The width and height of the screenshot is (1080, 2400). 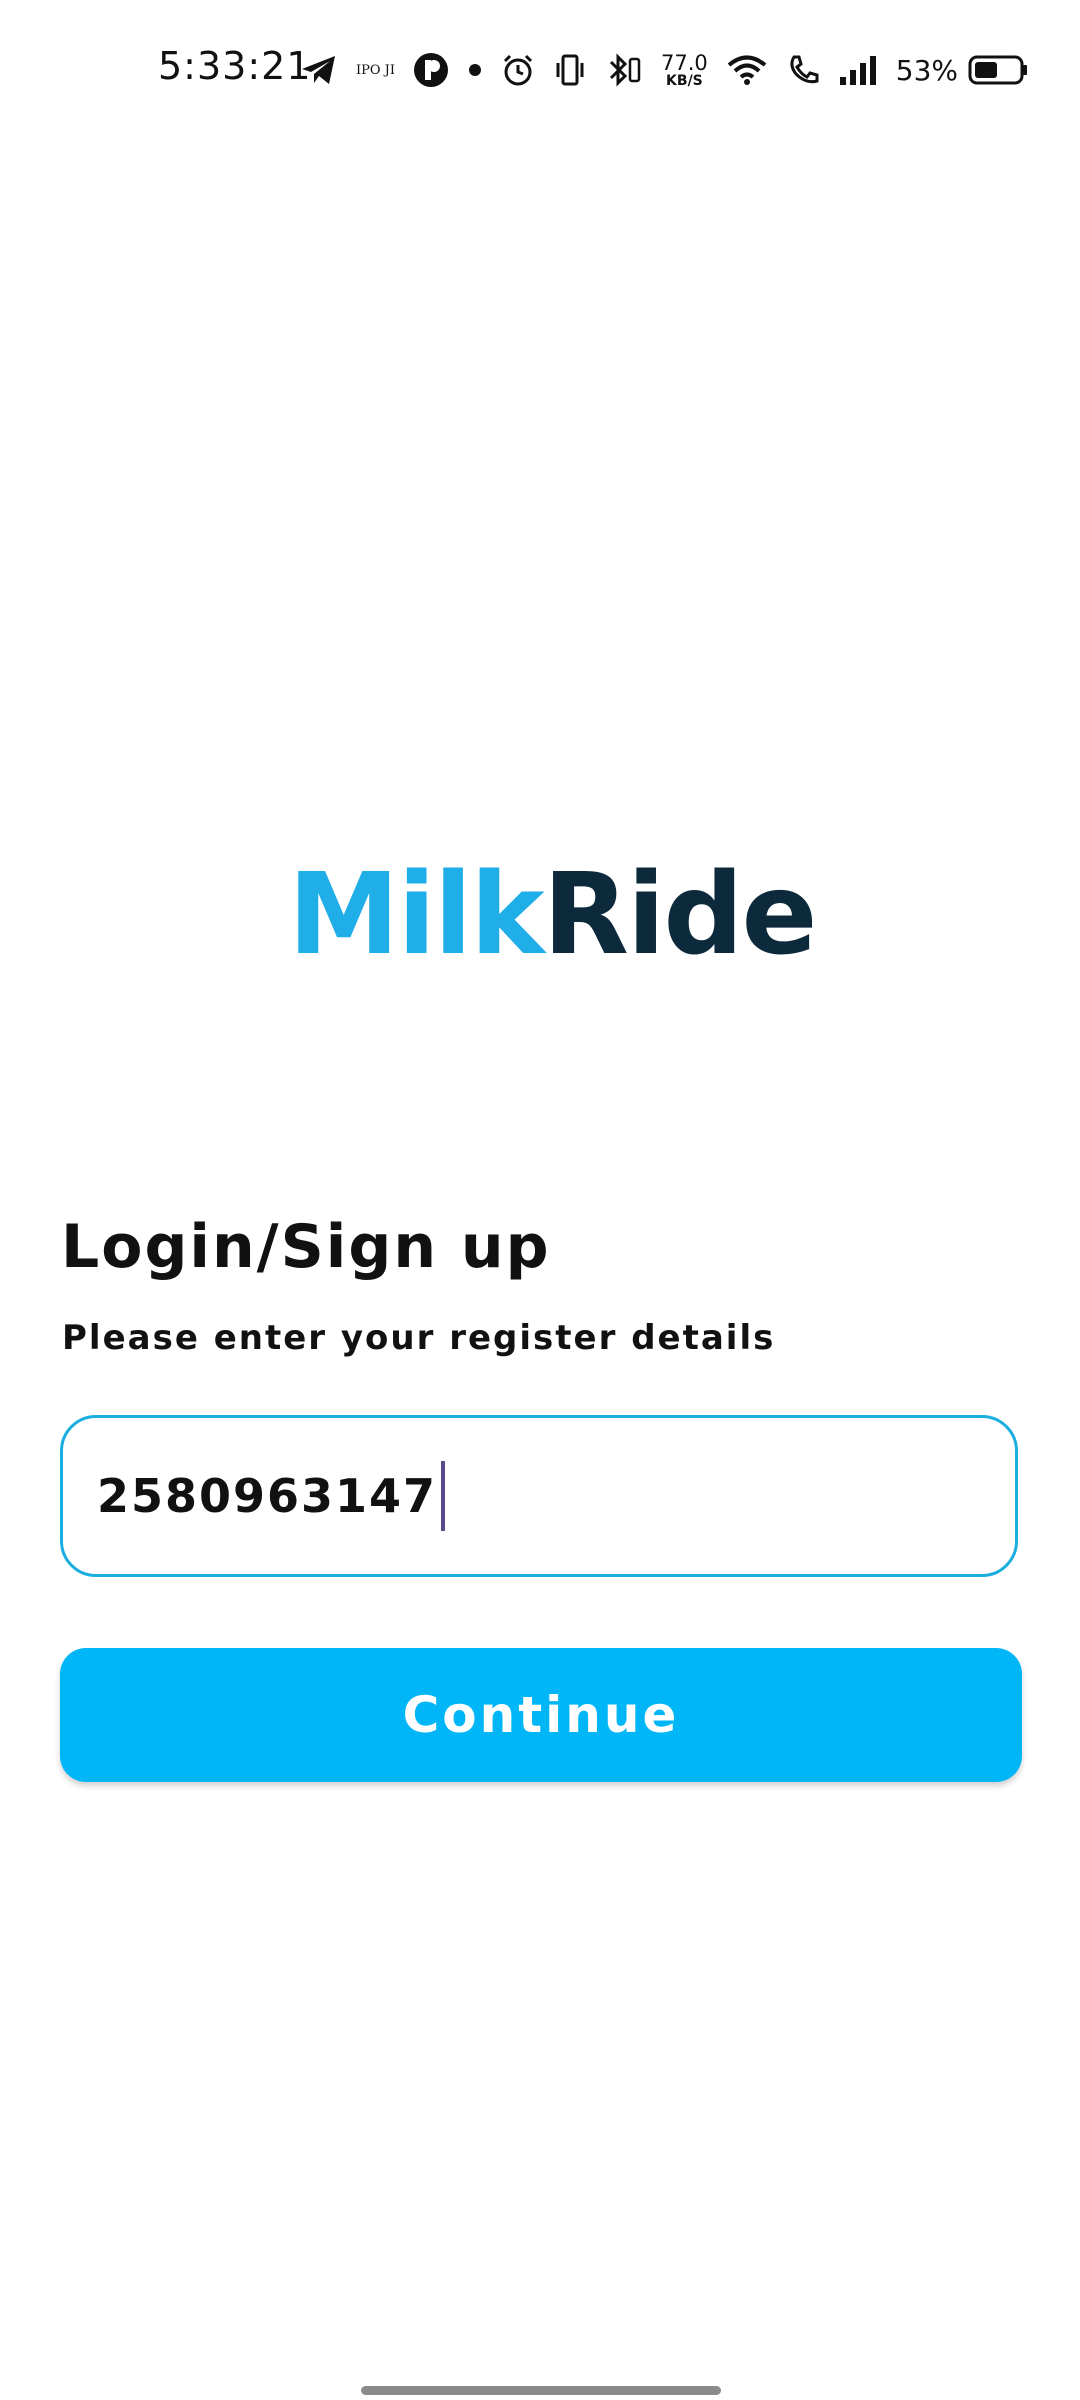 I want to click on phone-input-value: 2580963147, so click(x=267, y=1496).